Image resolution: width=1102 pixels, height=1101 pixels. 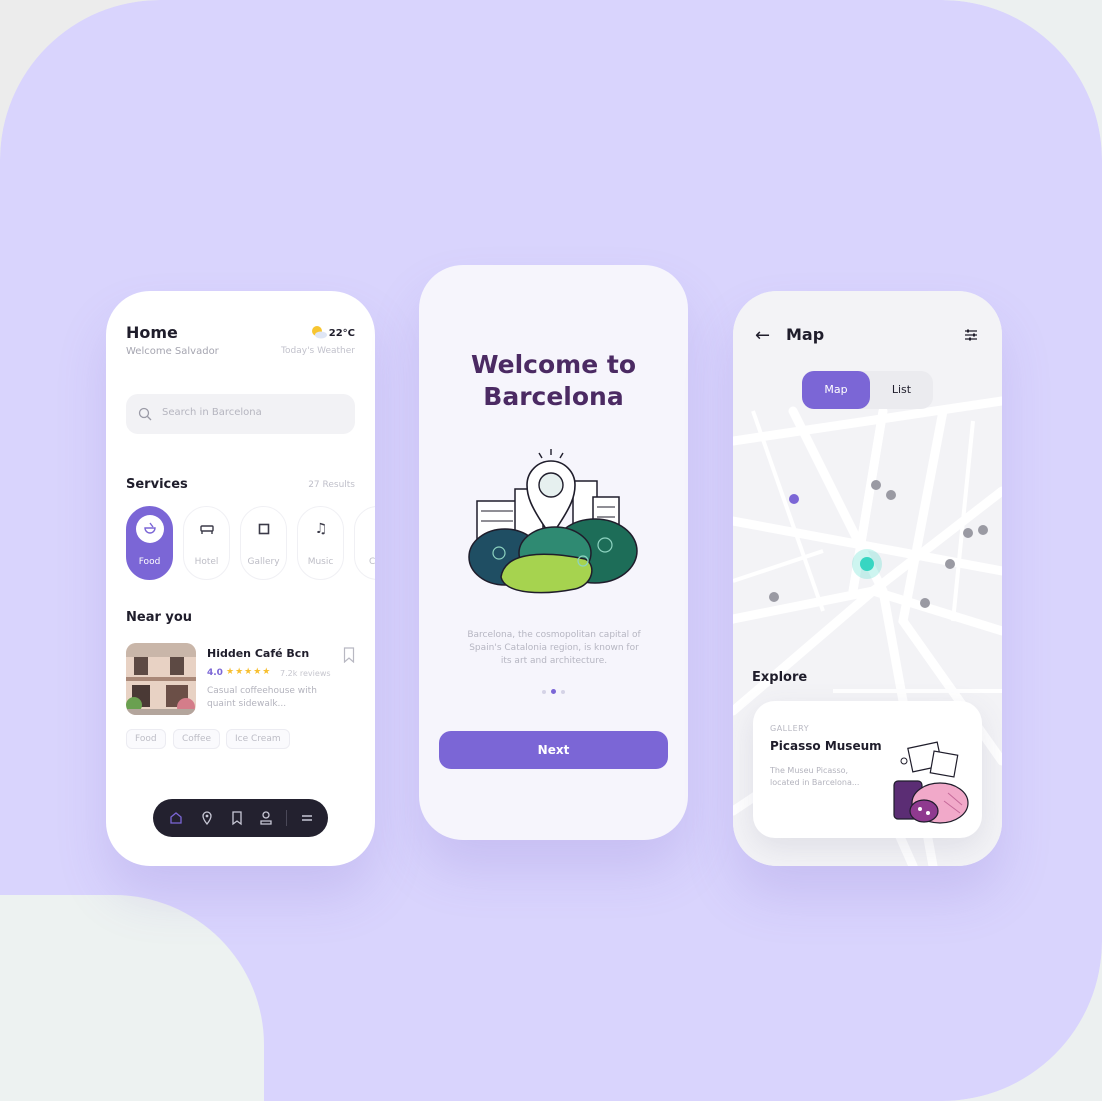 I want to click on review-count: 7.2k reviews, so click(x=305, y=673).